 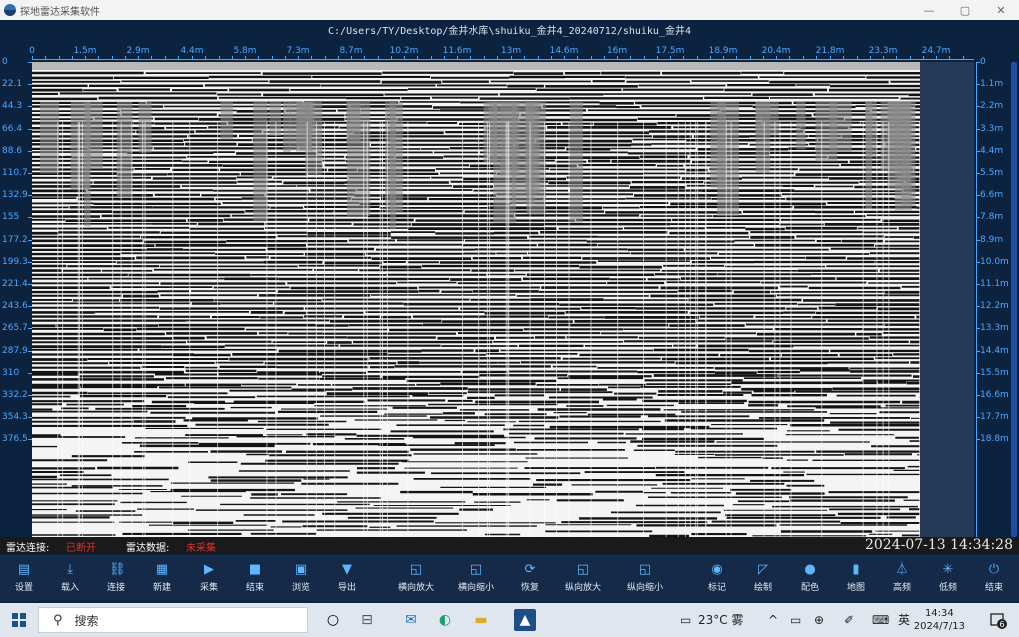 I want to click on depth-tick-label: 4.4m, so click(x=992, y=150).